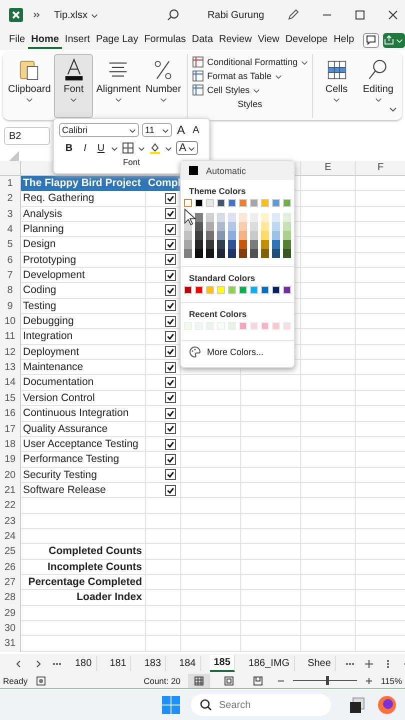 This screenshot has height=720, width=405. Describe the element at coordinates (163, 86) in the screenshot. I see `ribbon-group-button: Number` at that location.